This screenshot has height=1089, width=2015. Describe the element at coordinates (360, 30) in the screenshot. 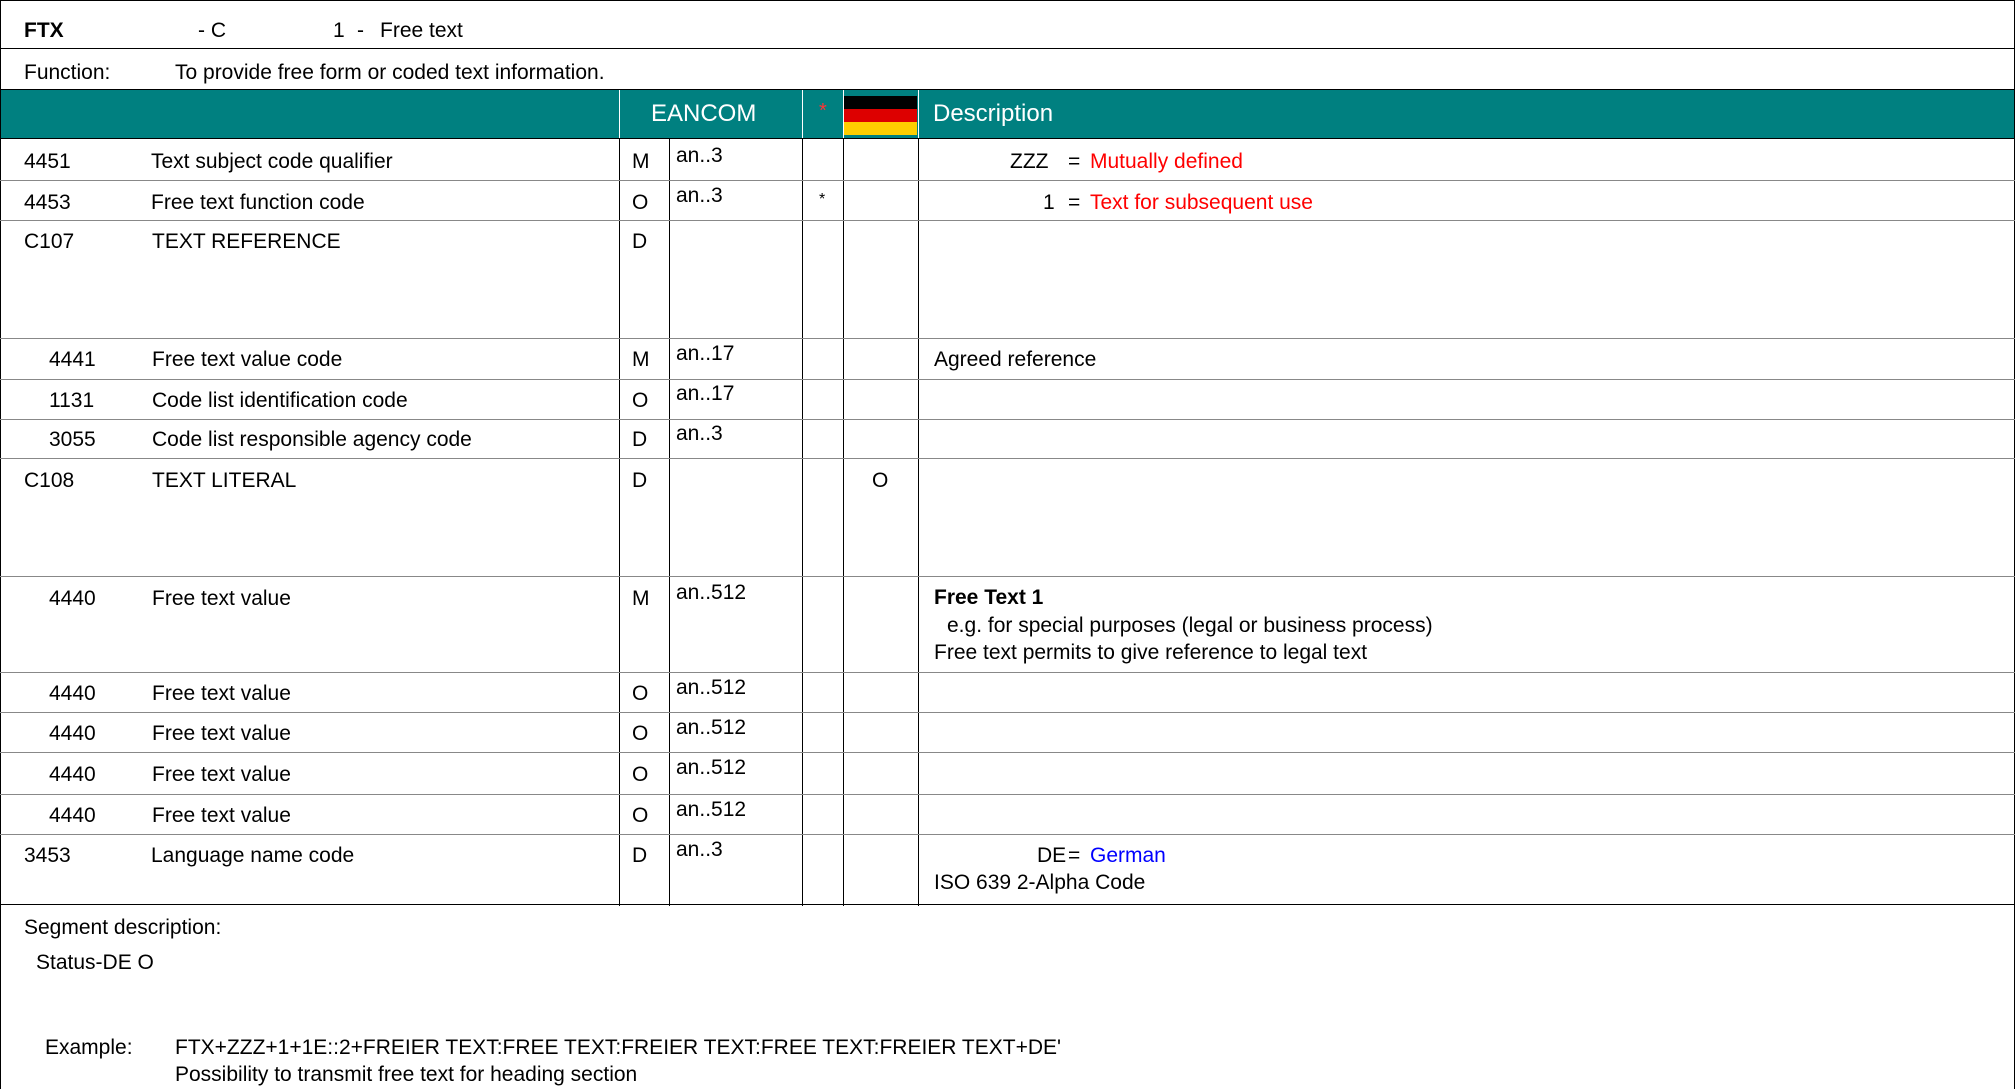

I see `segment-dash: -` at that location.